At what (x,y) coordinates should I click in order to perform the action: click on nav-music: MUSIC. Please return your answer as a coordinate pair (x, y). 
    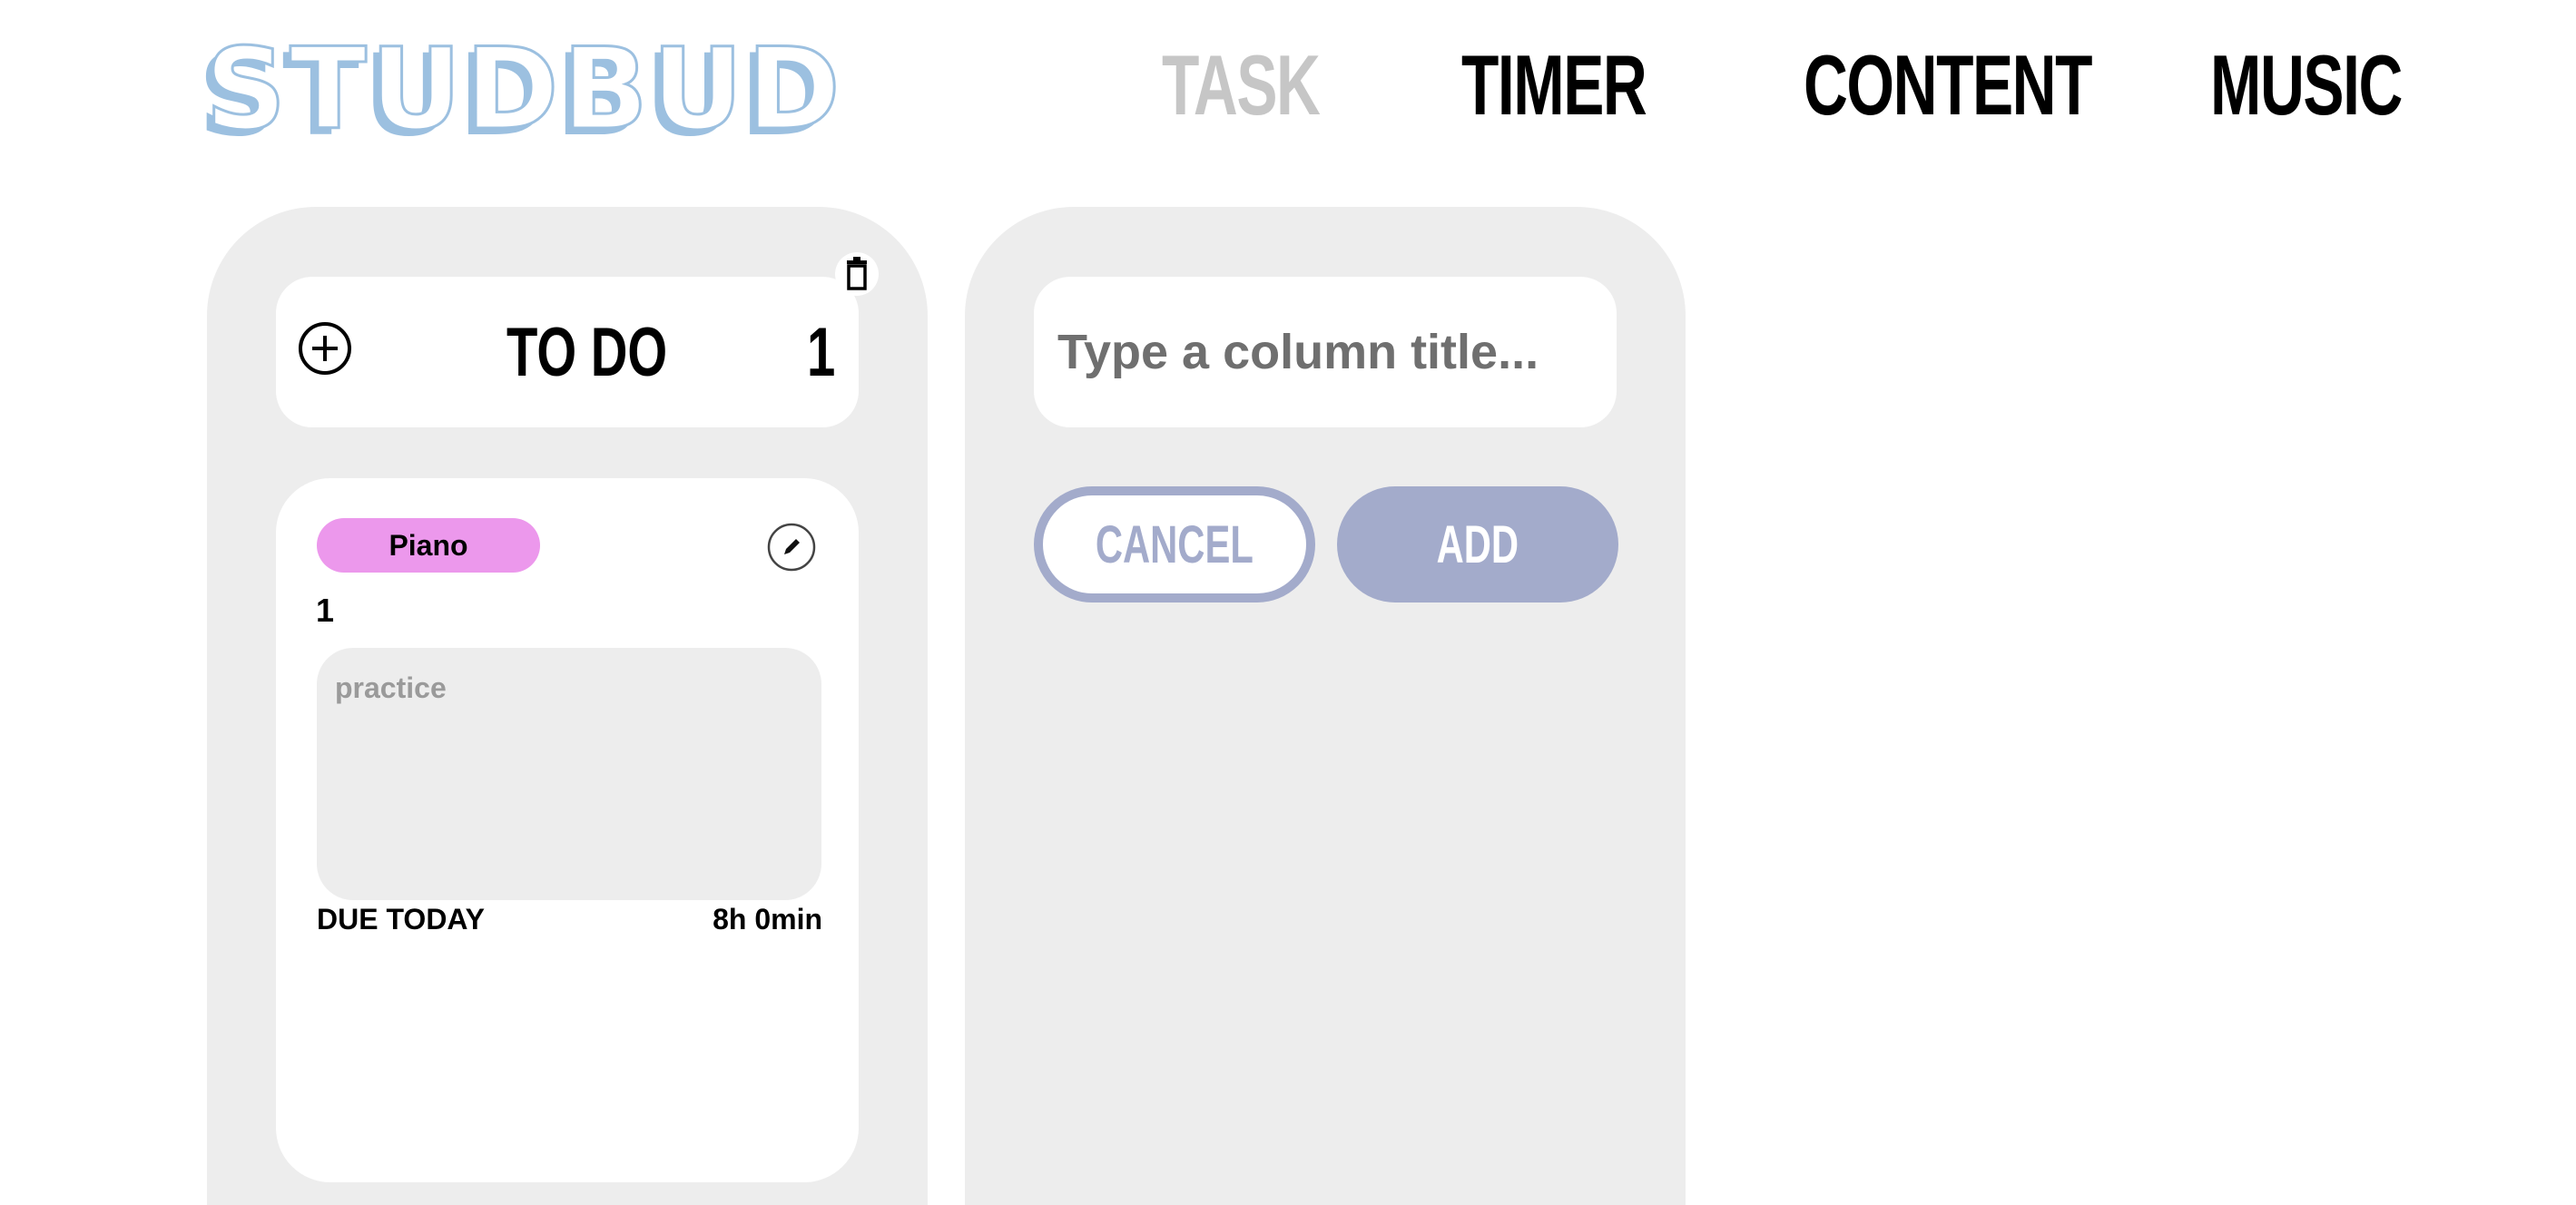
    Looking at the image, I should click on (2306, 85).